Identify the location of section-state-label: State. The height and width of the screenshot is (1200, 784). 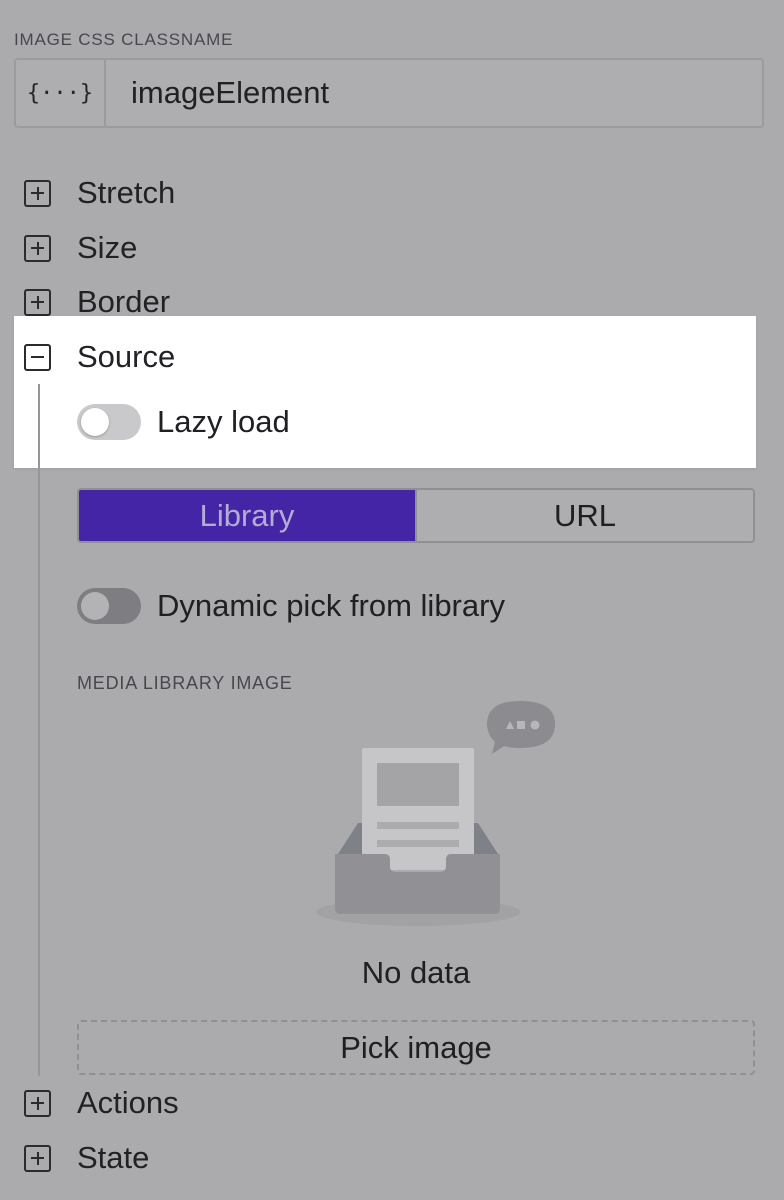
(113, 1157).